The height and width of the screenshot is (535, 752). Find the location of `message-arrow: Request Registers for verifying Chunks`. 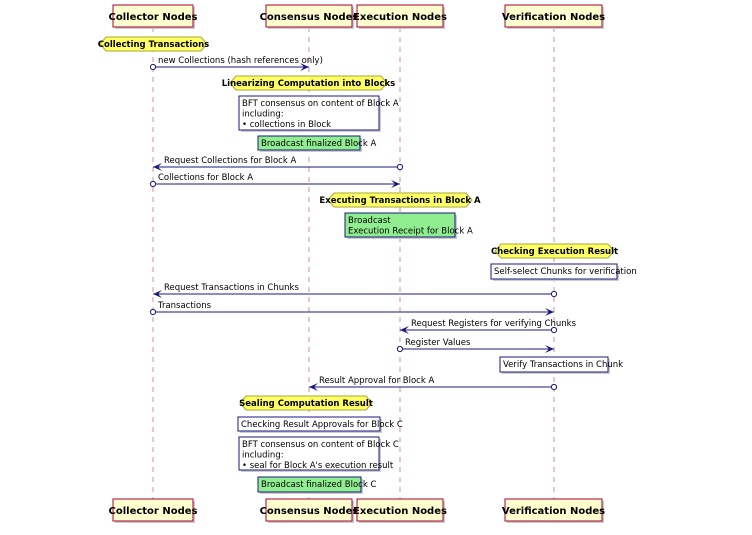

message-arrow: Request Registers for verifying Chunks is located at coordinates (488, 326).